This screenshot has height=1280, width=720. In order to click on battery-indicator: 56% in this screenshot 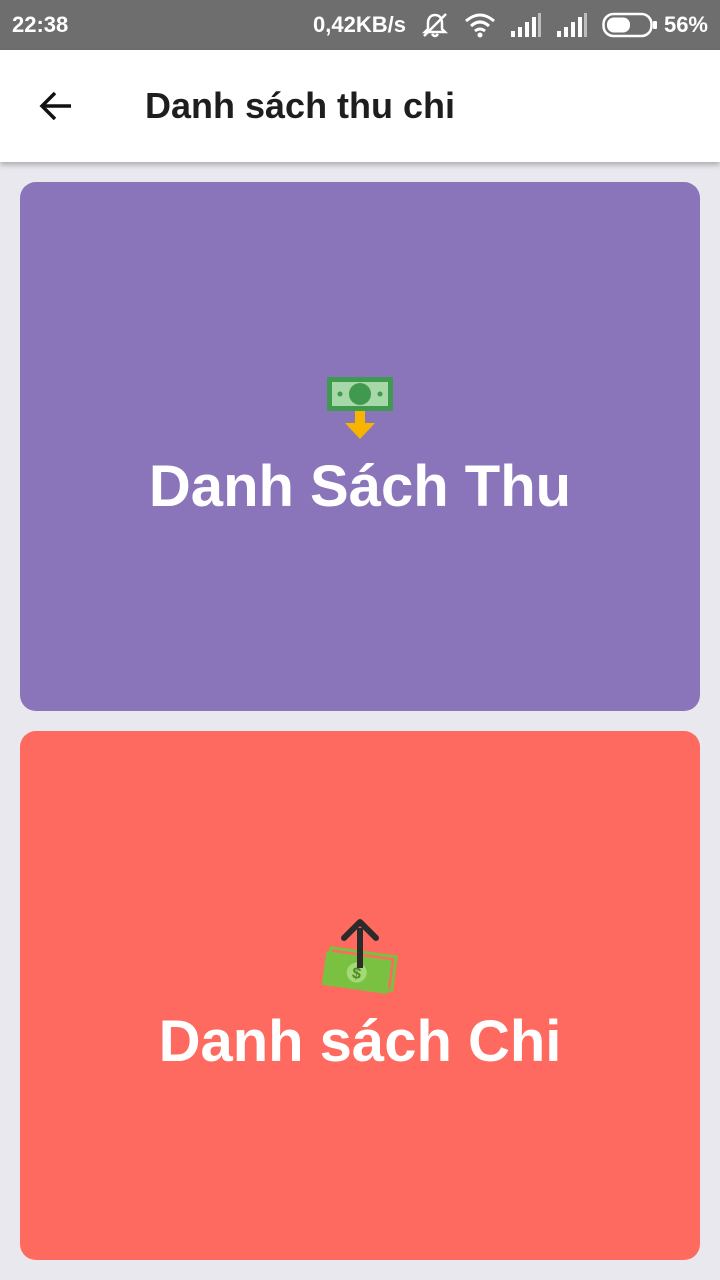, I will do `click(655, 25)`.